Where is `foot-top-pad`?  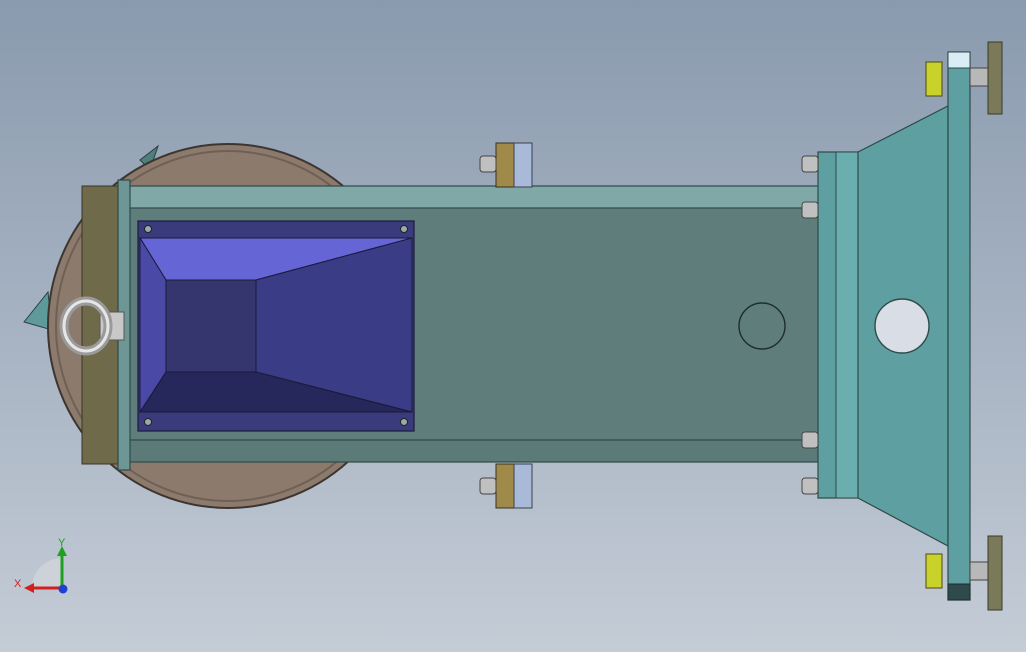 foot-top-pad is located at coordinates (995, 78).